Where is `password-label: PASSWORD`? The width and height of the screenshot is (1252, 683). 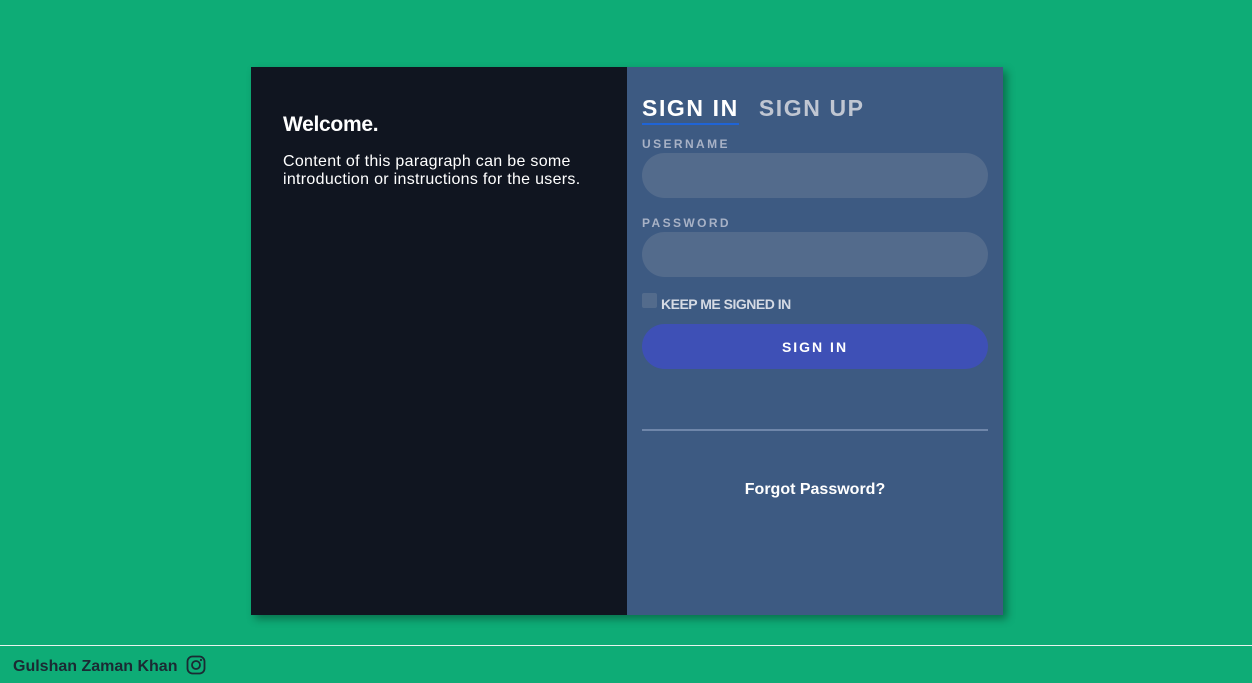
password-label: PASSWORD is located at coordinates (686, 223).